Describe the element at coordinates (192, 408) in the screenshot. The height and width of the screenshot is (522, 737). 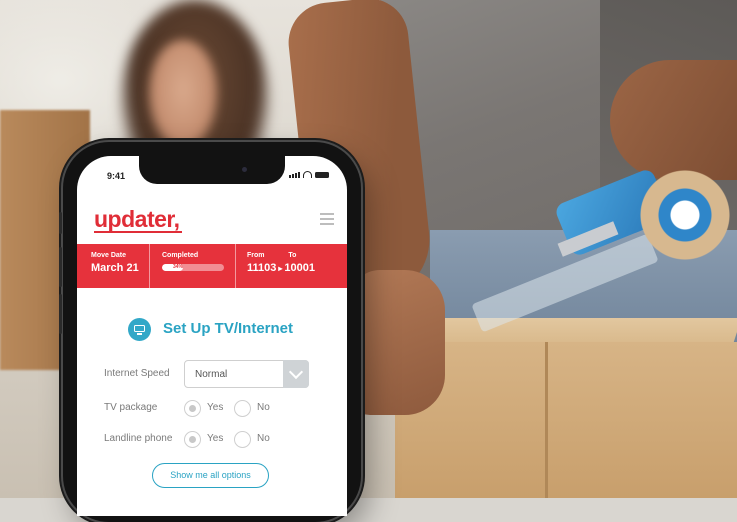
I see `tv-package-yes-radio` at that location.